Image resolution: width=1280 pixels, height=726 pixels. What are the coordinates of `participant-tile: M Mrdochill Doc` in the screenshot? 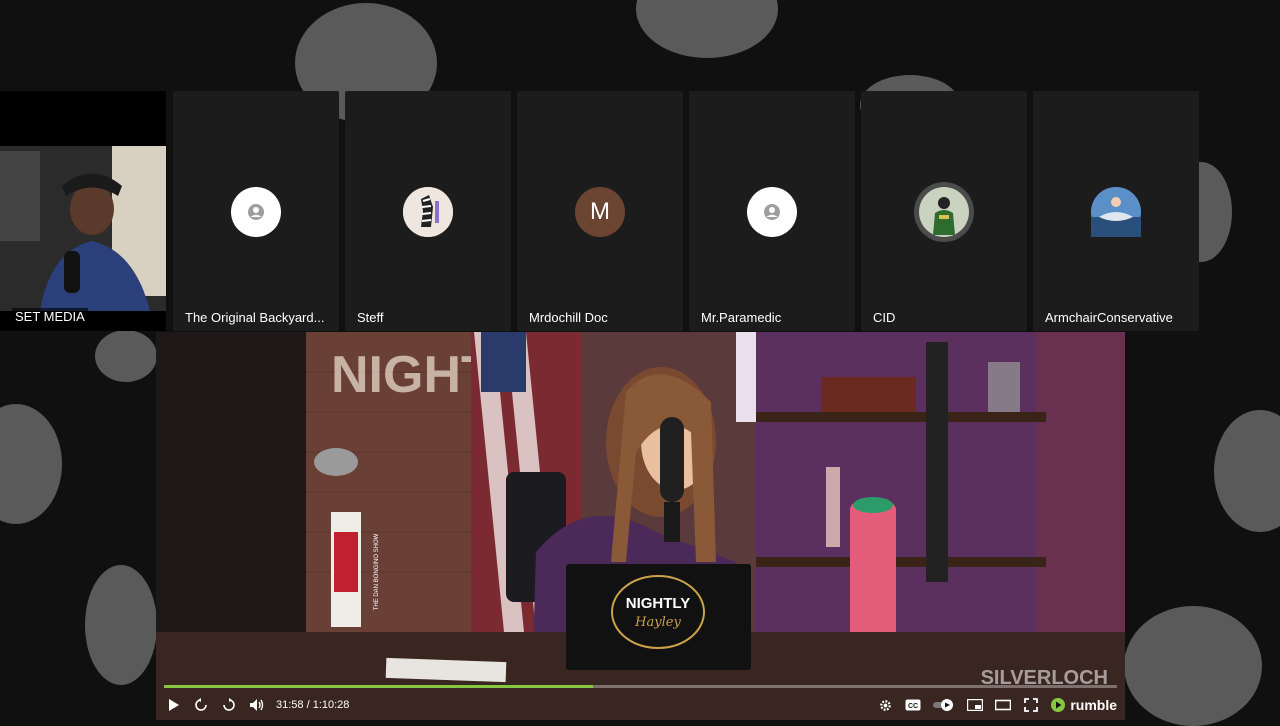 It's located at (600, 211).